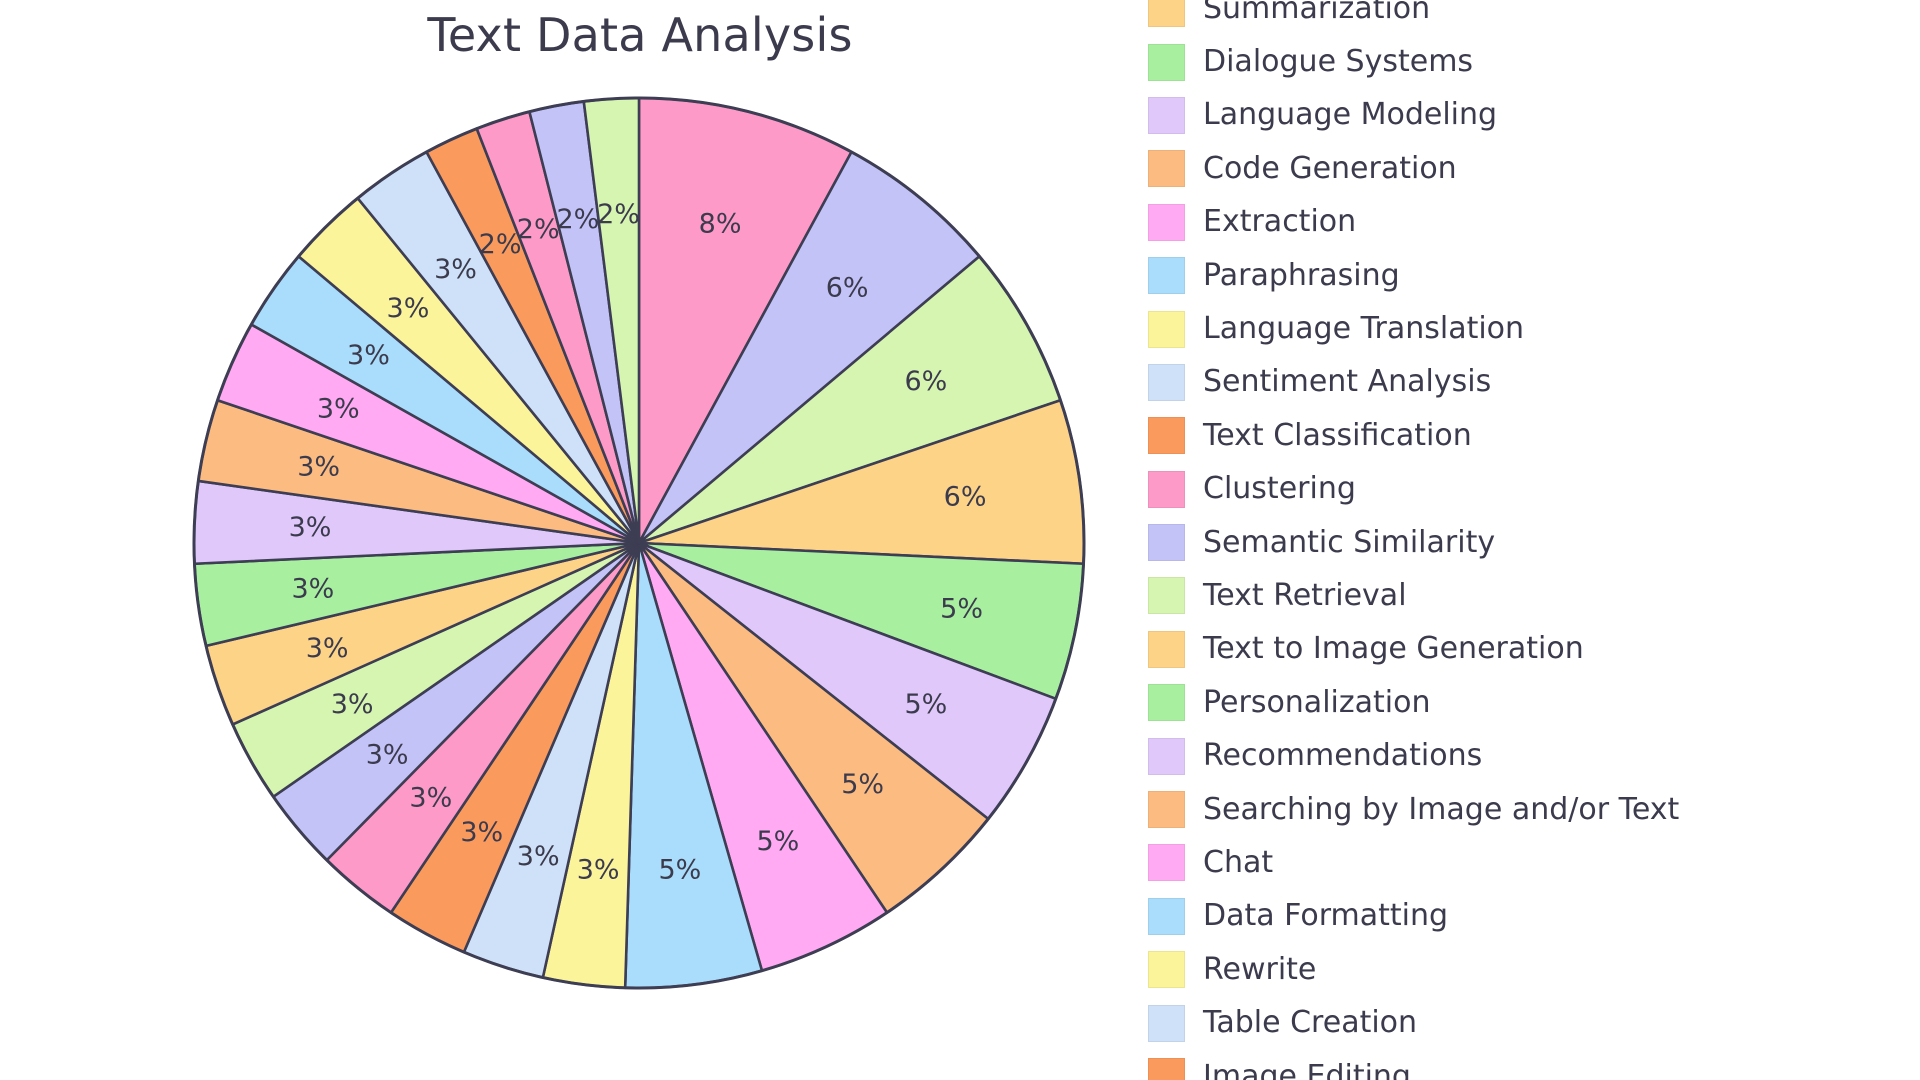 This screenshot has width=1920, height=1080. What do you see at coordinates (1528, 702) in the screenshot?
I see `legend-item: Personalization` at bounding box center [1528, 702].